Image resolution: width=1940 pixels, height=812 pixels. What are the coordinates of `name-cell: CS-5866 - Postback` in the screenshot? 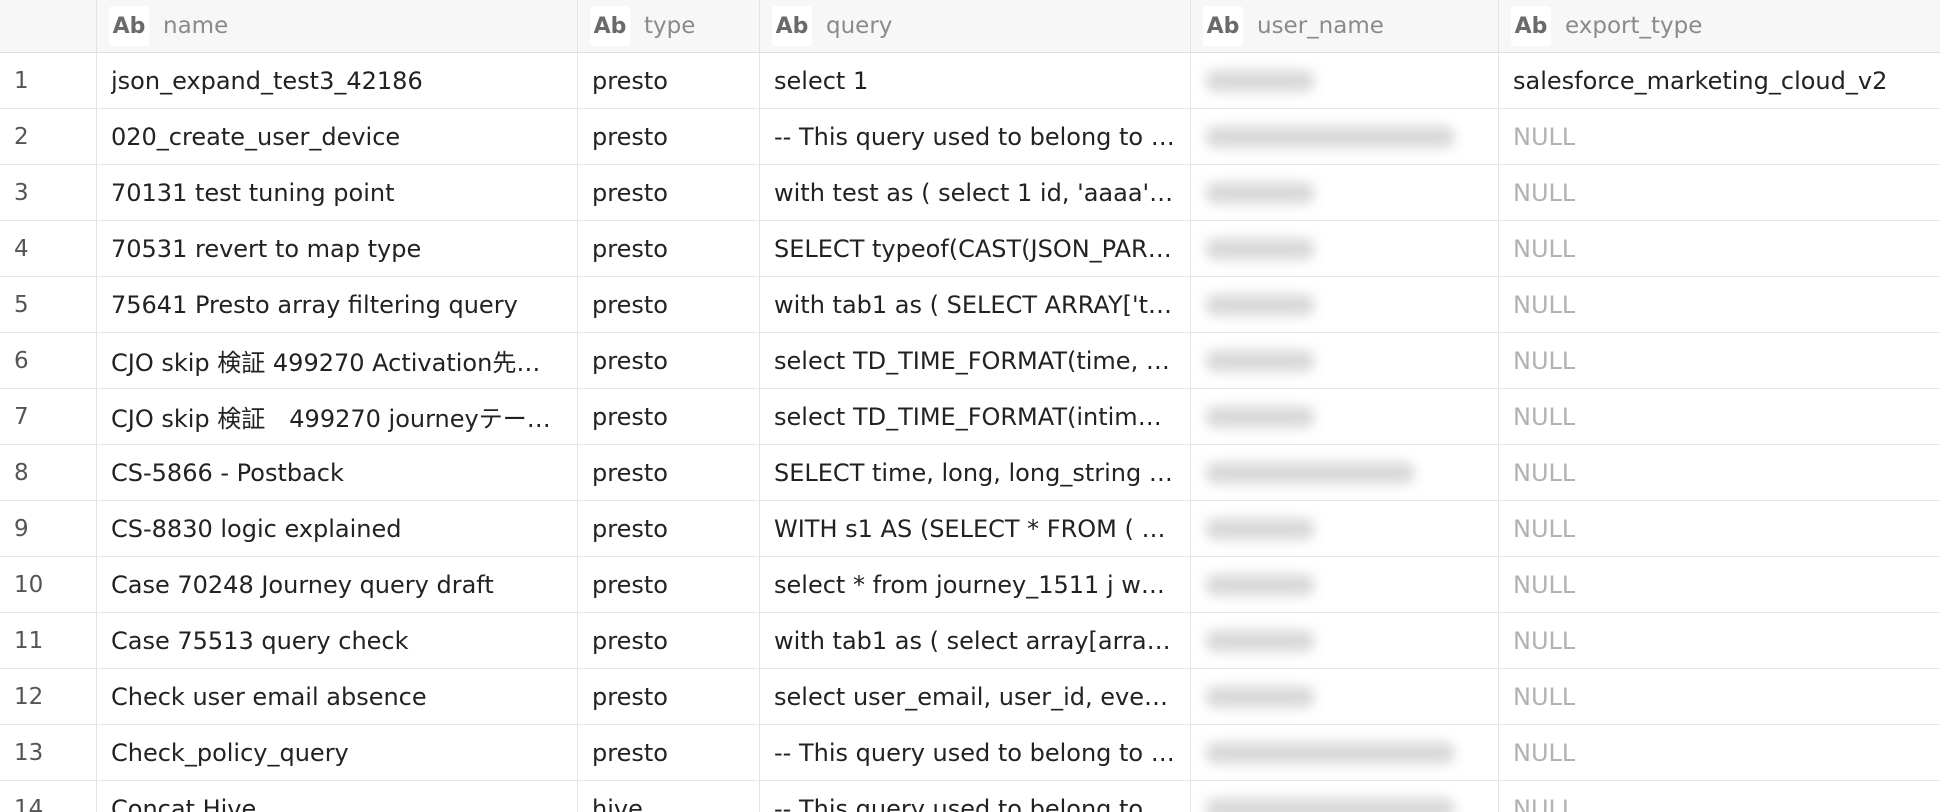 It's located at (337, 472).